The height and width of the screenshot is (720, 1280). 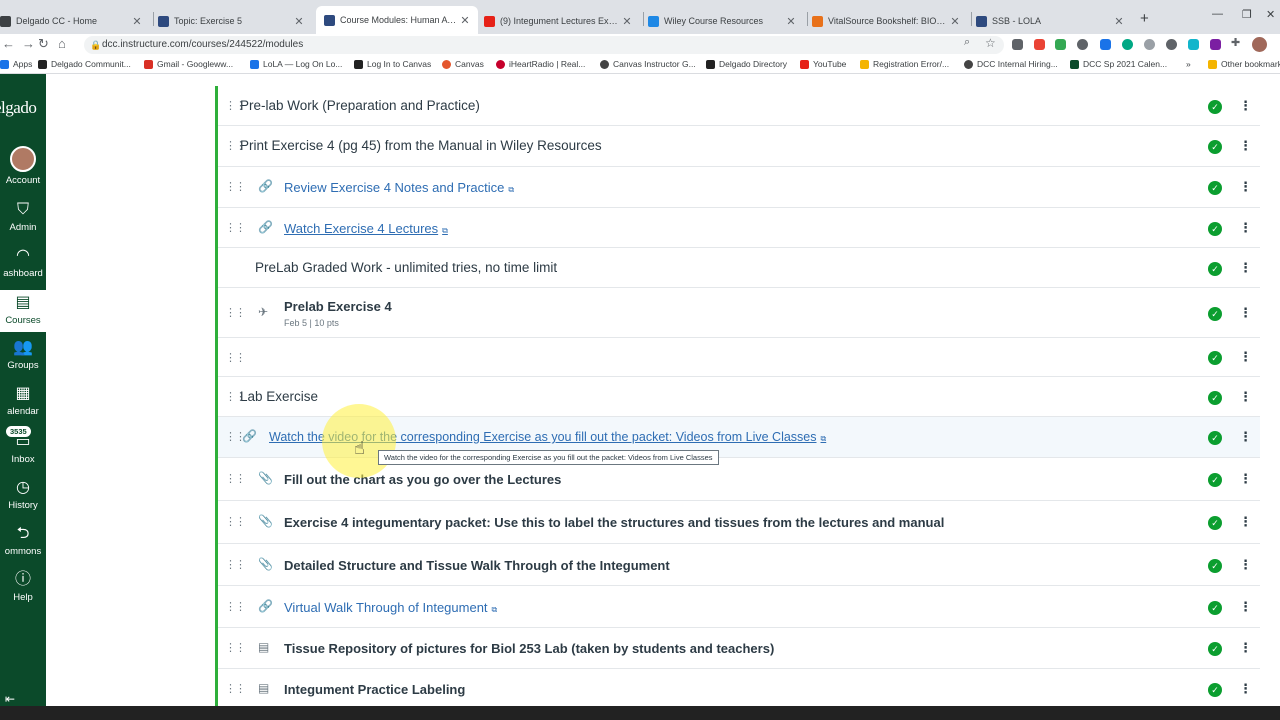 I want to click on browser-tab: SSB - LOLA ✕, so click(x=1054, y=21).